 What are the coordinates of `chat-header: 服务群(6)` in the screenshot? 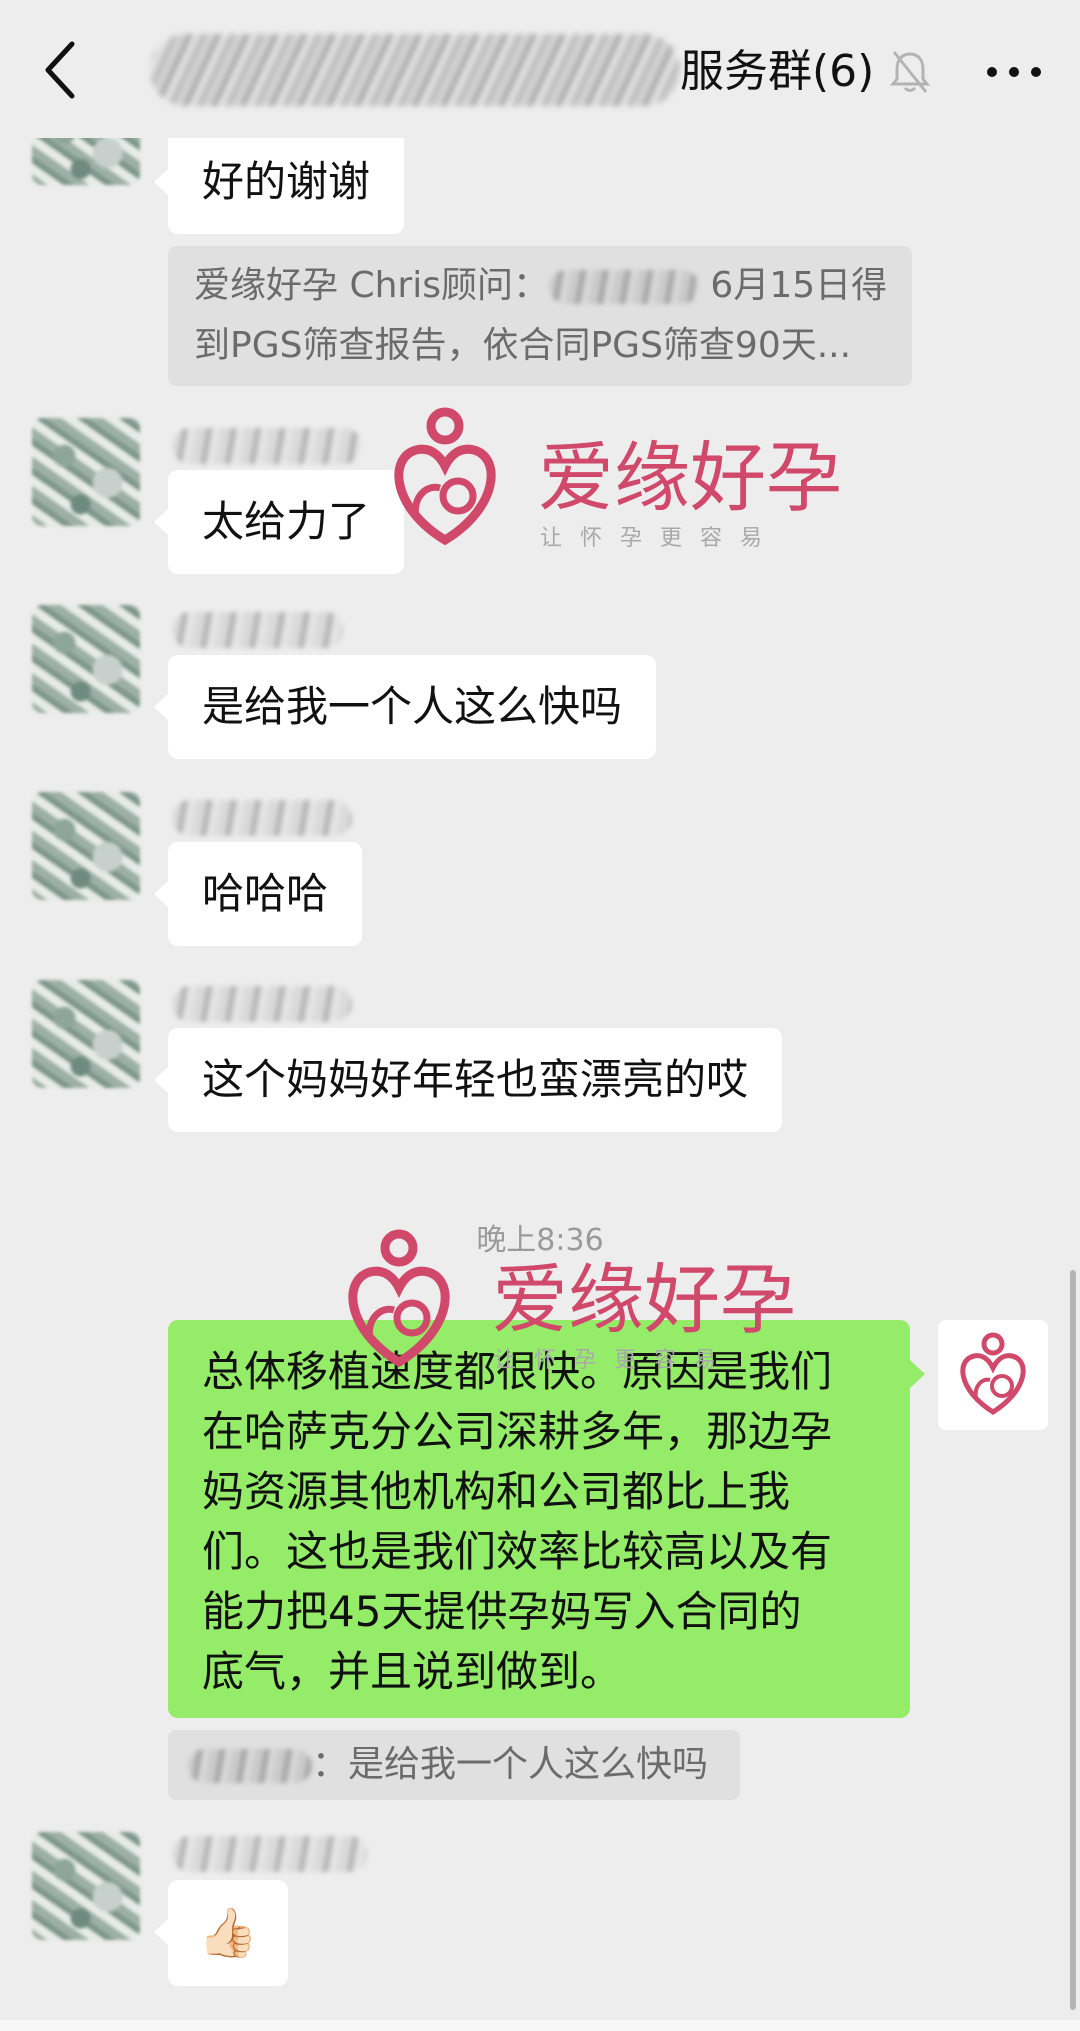 It's located at (540, 69).